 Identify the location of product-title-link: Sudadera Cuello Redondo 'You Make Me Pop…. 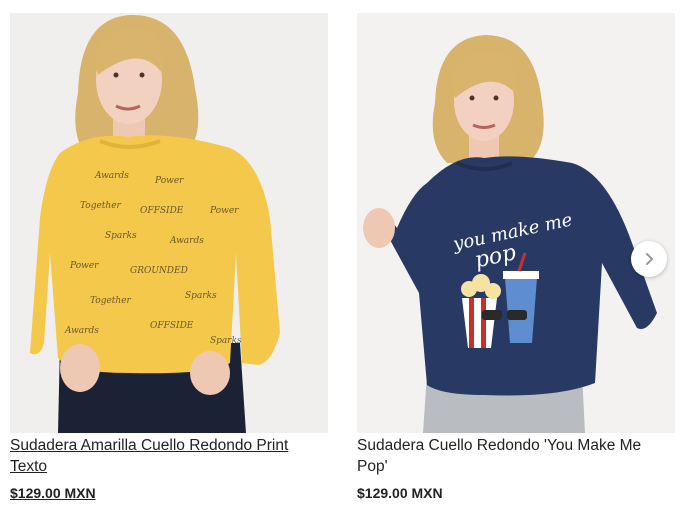
(513, 456).